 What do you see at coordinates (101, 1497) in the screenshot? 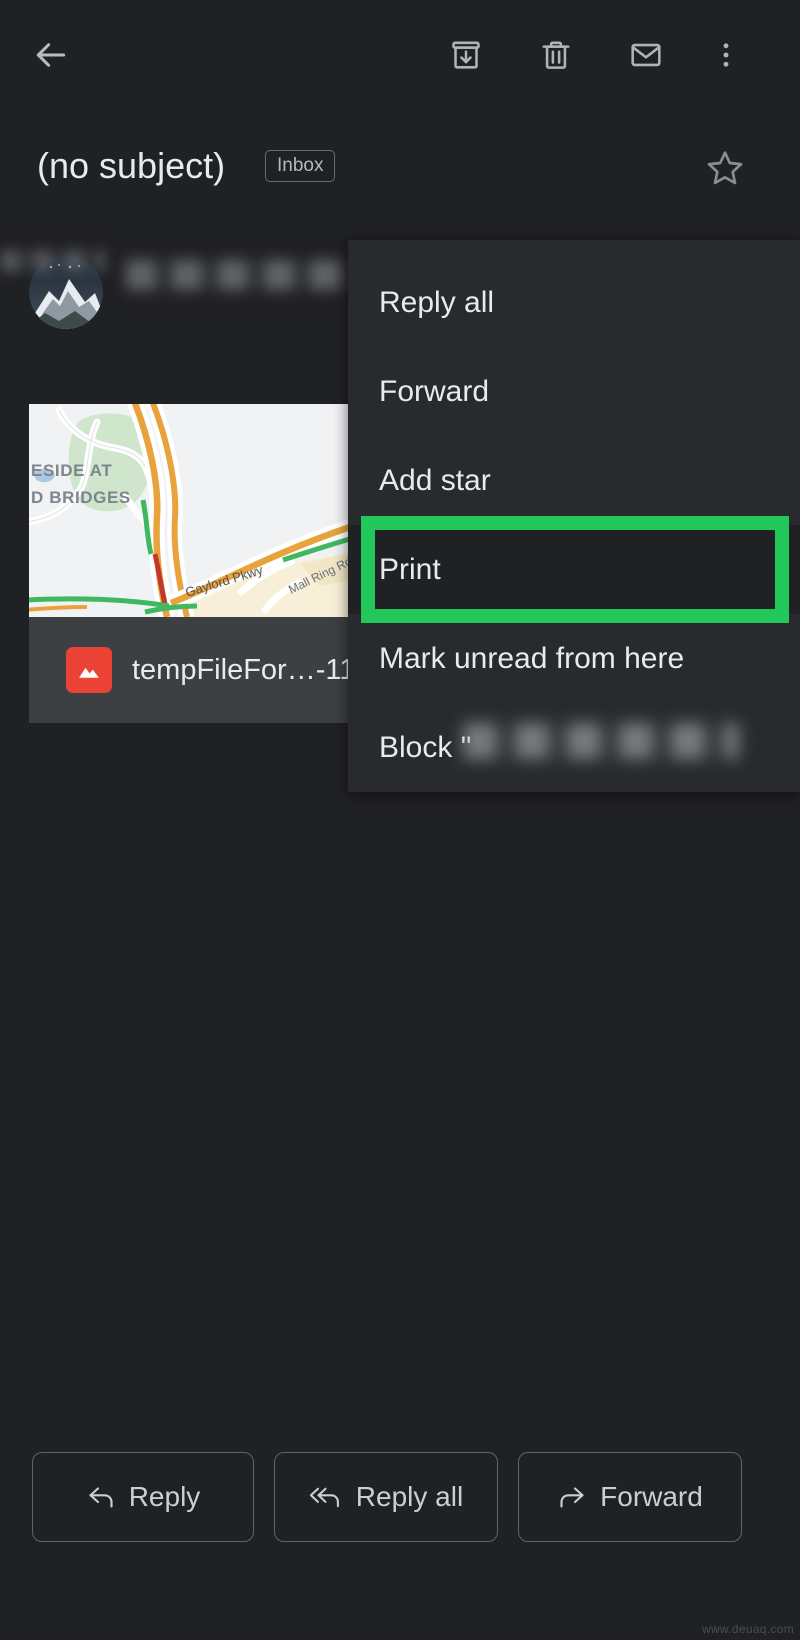
I see `reply-arrow-icon` at bounding box center [101, 1497].